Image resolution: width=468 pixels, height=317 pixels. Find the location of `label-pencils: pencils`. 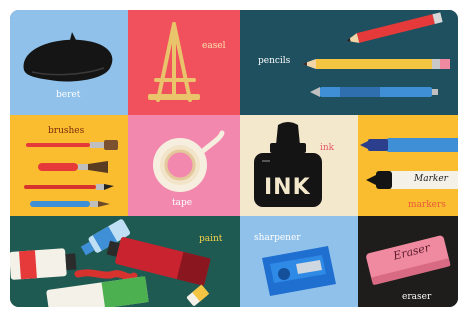

label-pencils: pencils is located at coordinates (274, 61).